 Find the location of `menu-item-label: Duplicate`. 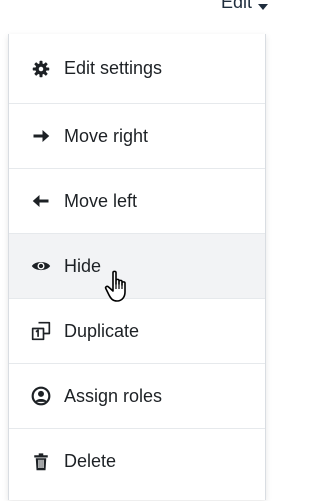

menu-item-label: Duplicate is located at coordinates (102, 330).